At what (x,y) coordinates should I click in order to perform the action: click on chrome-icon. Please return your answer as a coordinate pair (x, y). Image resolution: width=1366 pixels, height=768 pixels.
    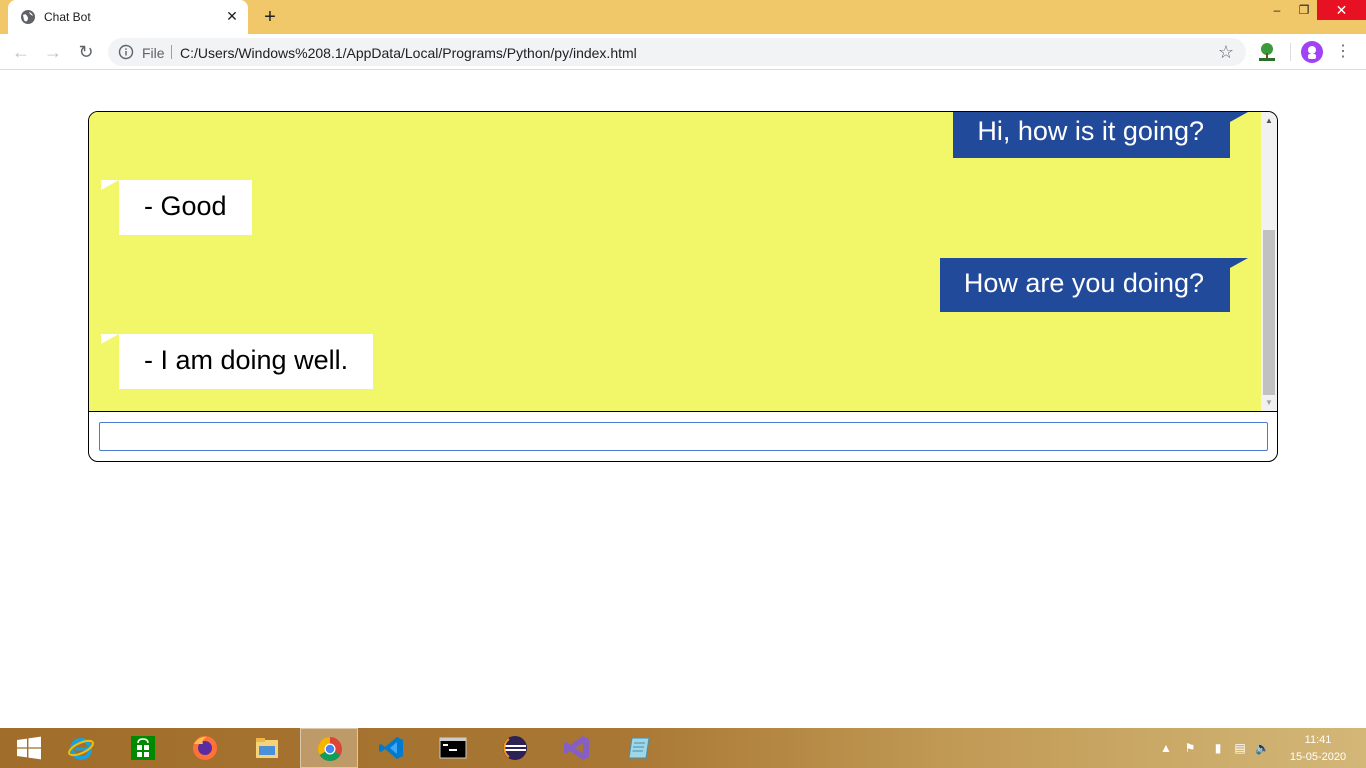
    Looking at the image, I should click on (329, 749).